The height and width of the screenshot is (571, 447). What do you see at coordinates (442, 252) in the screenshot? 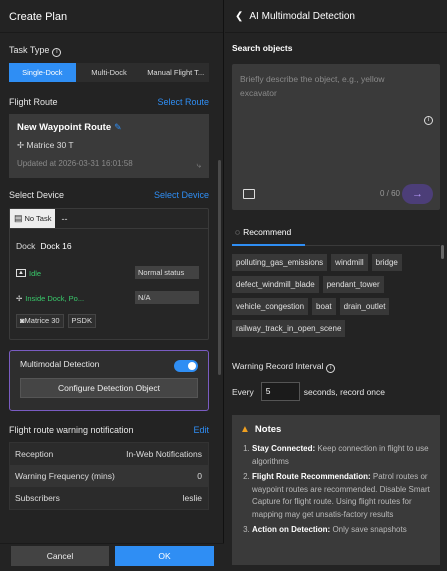
I see `right-scrollbar` at bounding box center [442, 252].